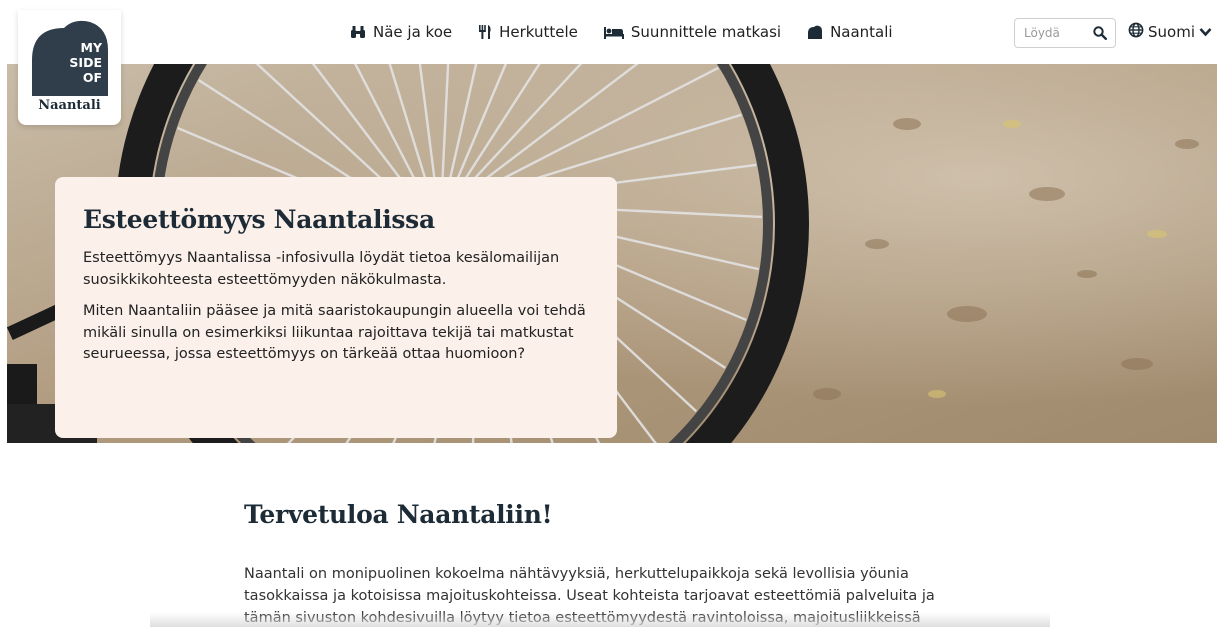 This screenshot has width=1217, height=627. I want to click on language-selector: Suomi, so click(1170, 32).